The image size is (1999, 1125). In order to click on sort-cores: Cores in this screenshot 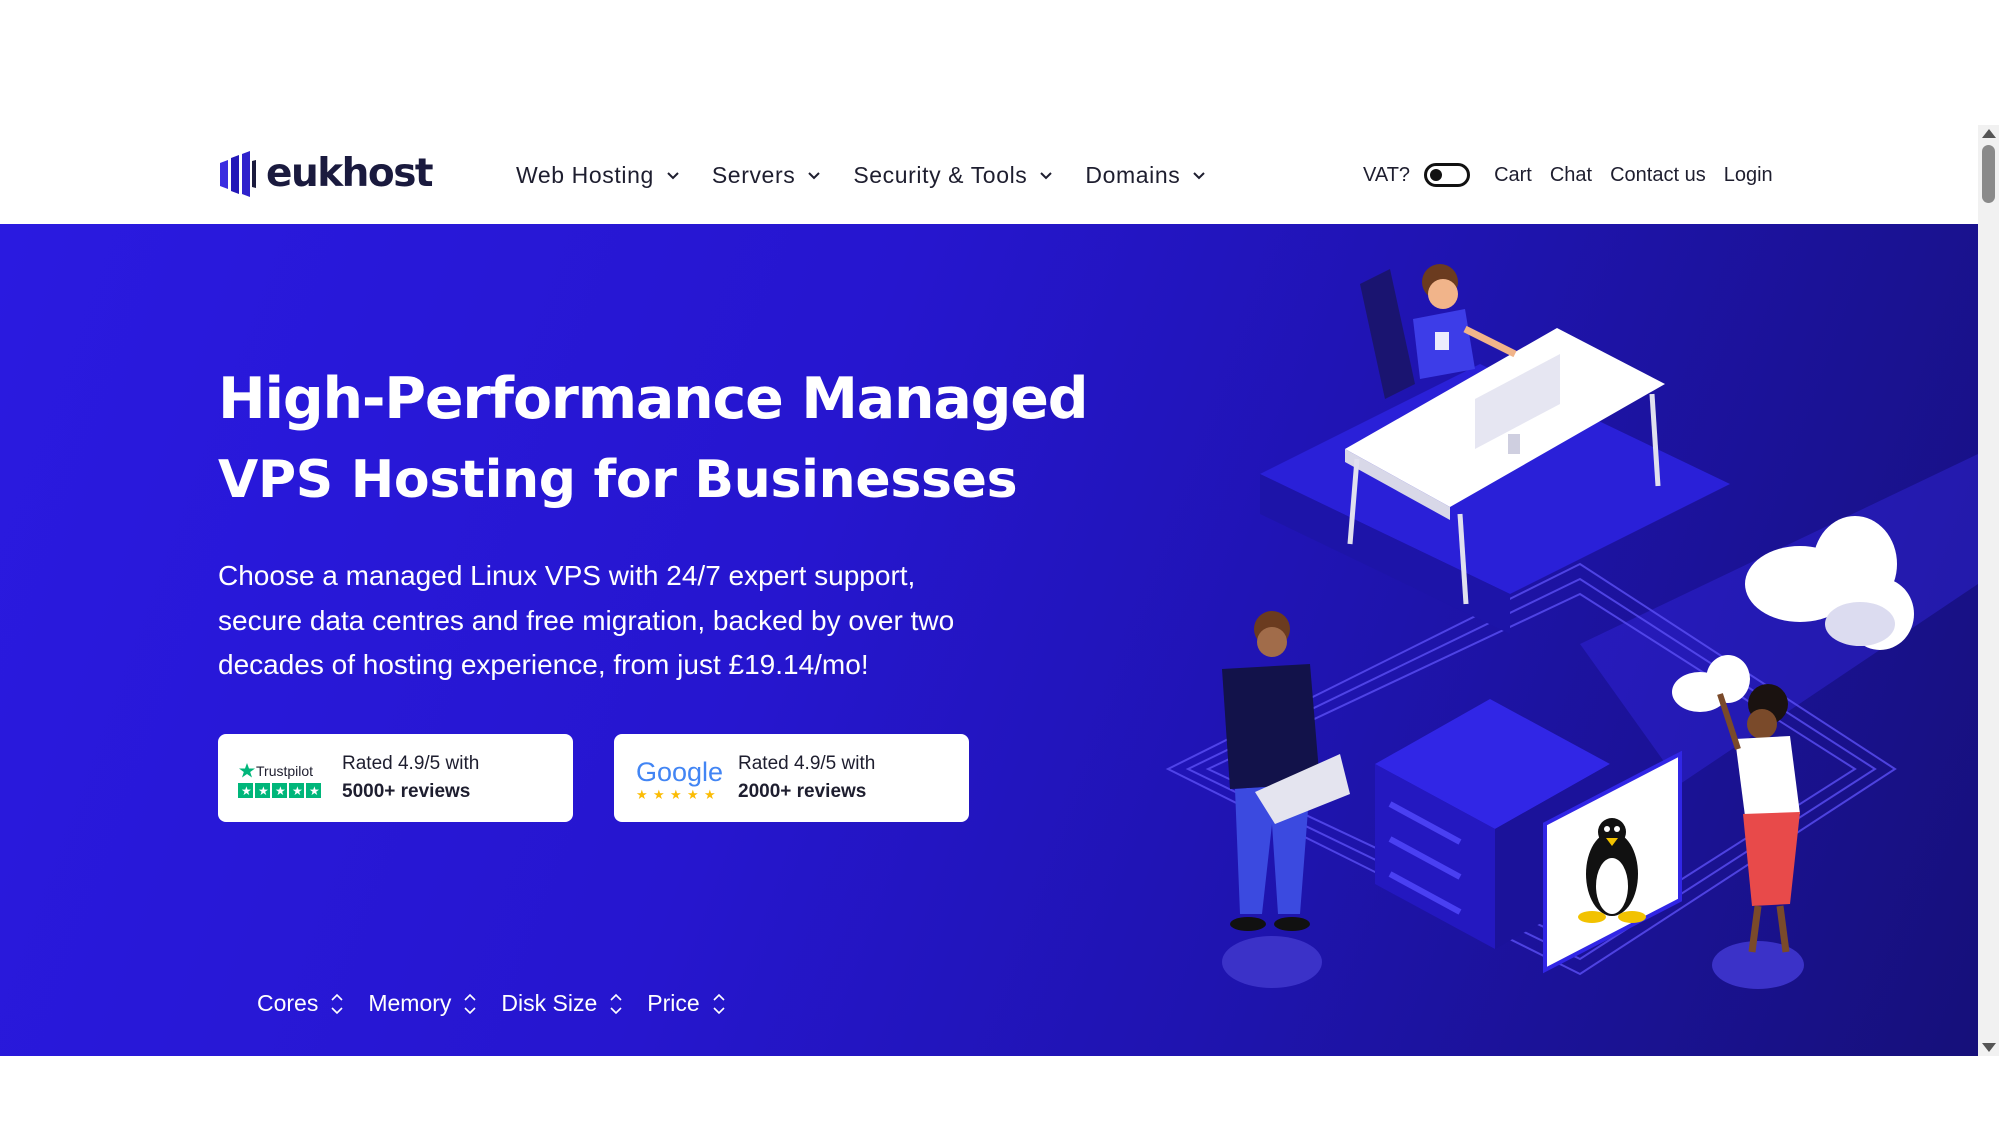, I will do `click(300, 1003)`.